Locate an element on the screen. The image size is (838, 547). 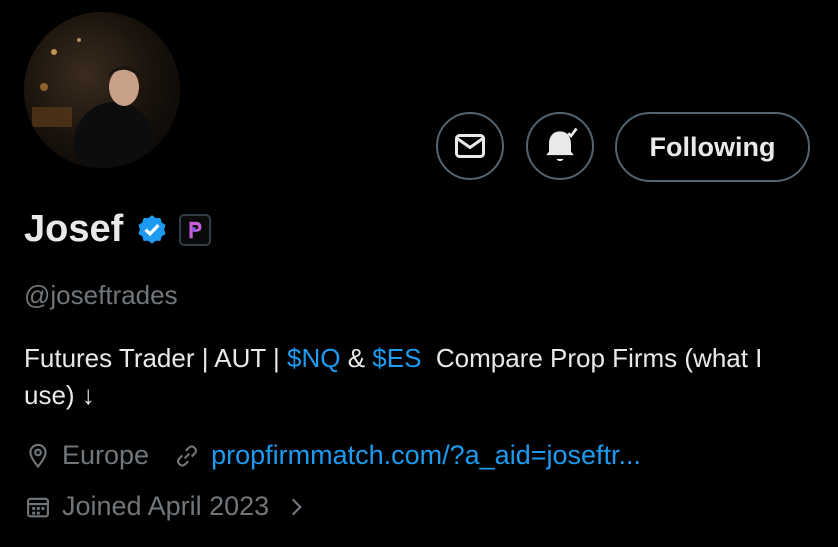
user-handle: @joseftrades is located at coordinates (101, 295).